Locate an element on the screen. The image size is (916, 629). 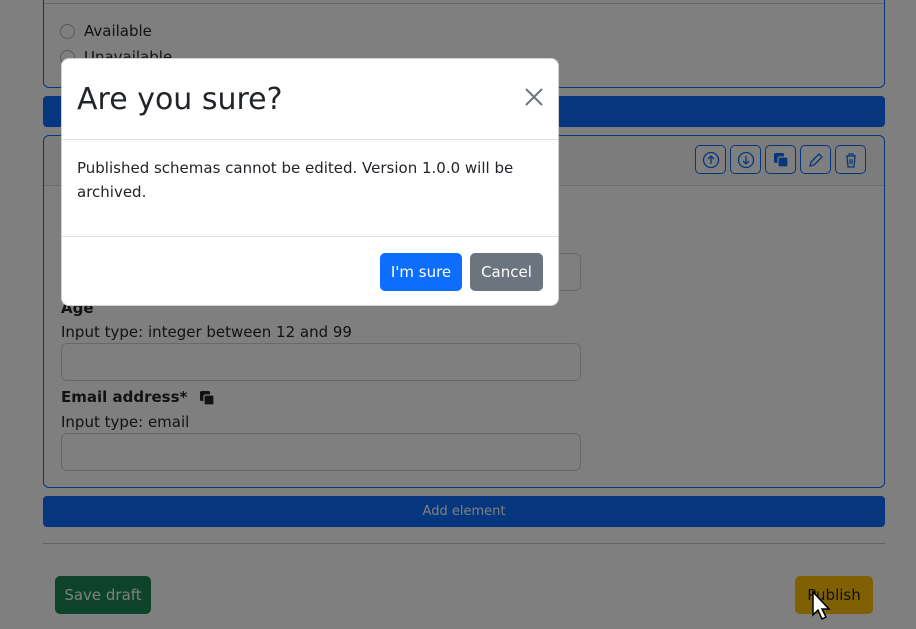
cancel-button: Cancel is located at coordinates (506, 272).